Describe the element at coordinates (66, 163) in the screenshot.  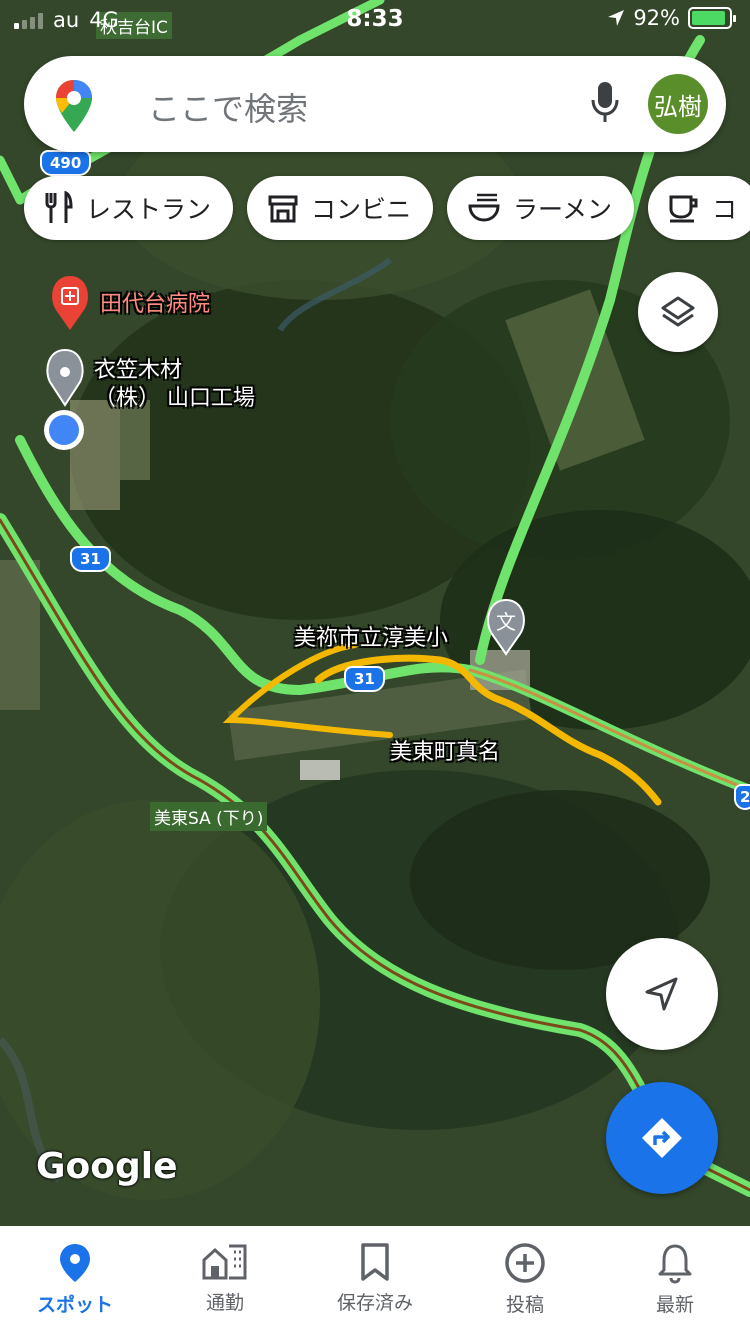
I see `route-490-shield: 490` at that location.